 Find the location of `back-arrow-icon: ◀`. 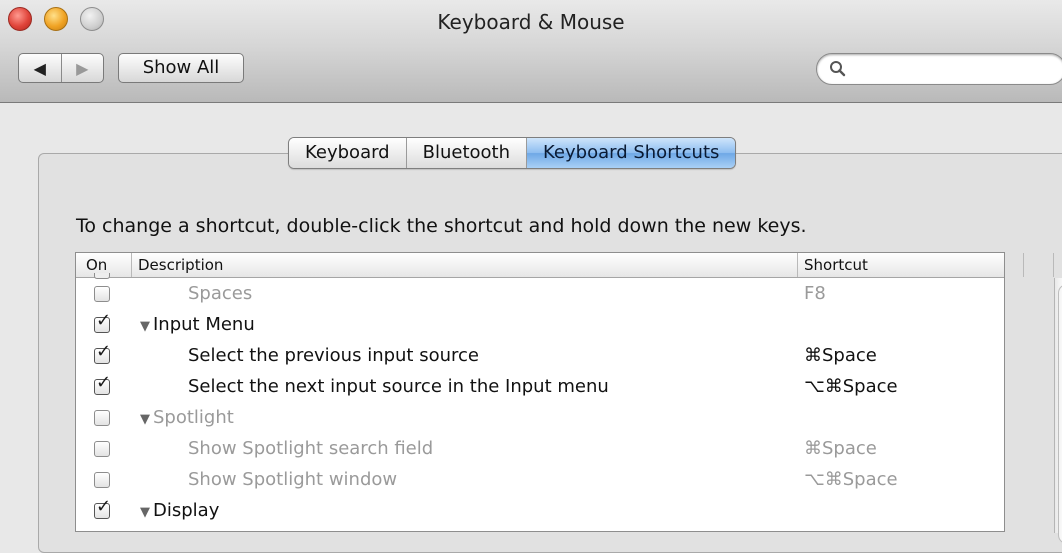

back-arrow-icon: ◀ is located at coordinates (39, 68).